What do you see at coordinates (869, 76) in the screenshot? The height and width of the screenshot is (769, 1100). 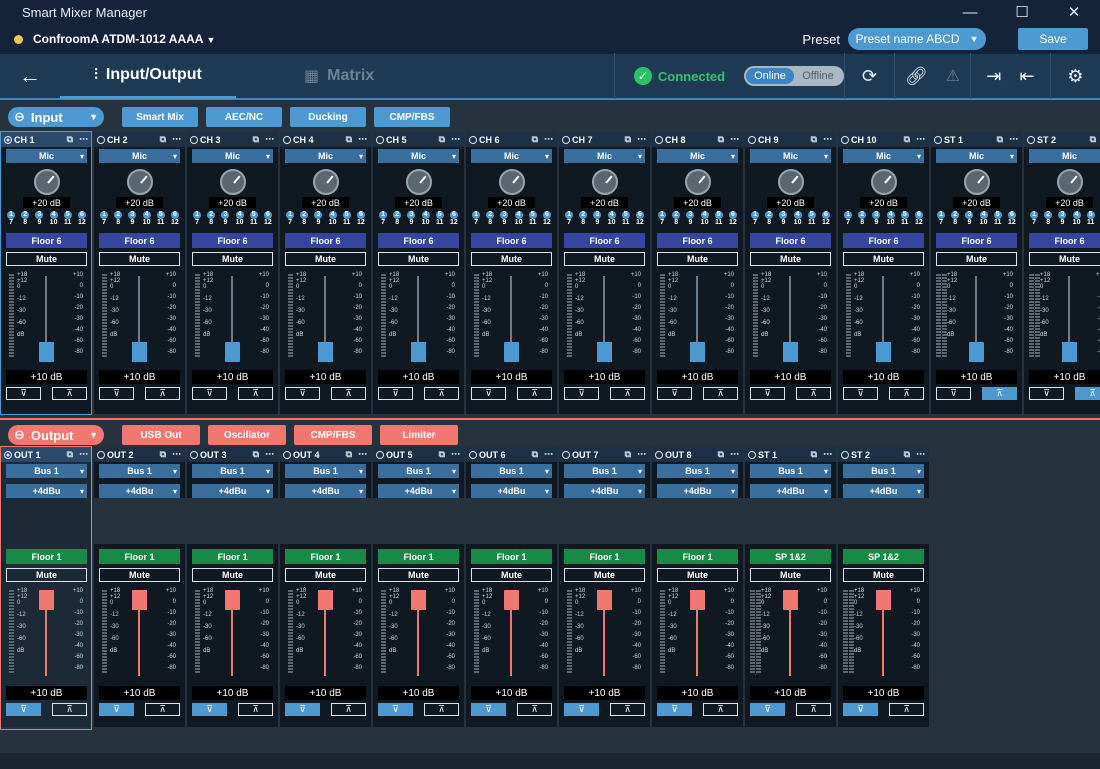 I see `refresh-button: ⟳` at bounding box center [869, 76].